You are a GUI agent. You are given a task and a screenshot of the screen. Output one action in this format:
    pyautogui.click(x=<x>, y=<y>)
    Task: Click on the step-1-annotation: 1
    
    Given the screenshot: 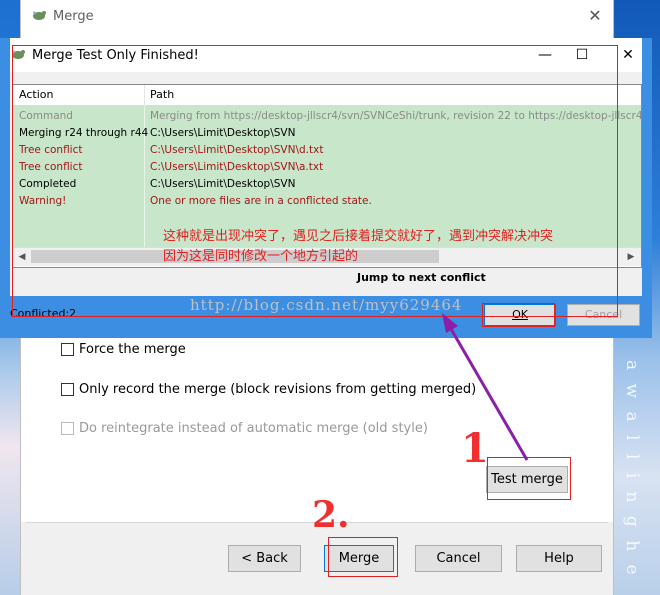 What is the action you would take?
    pyautogui.click(x=475, y=448)
    